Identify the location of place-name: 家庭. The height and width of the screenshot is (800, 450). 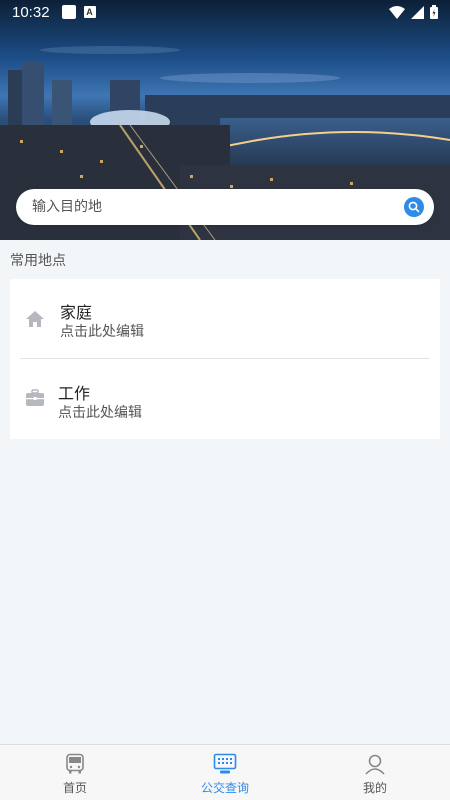
(76, 312).